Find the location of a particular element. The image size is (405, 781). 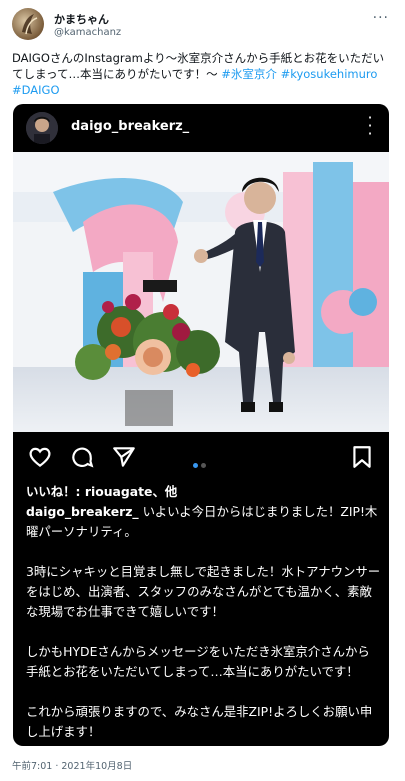

carousel-dot-active is located at coordinates (195, 465).